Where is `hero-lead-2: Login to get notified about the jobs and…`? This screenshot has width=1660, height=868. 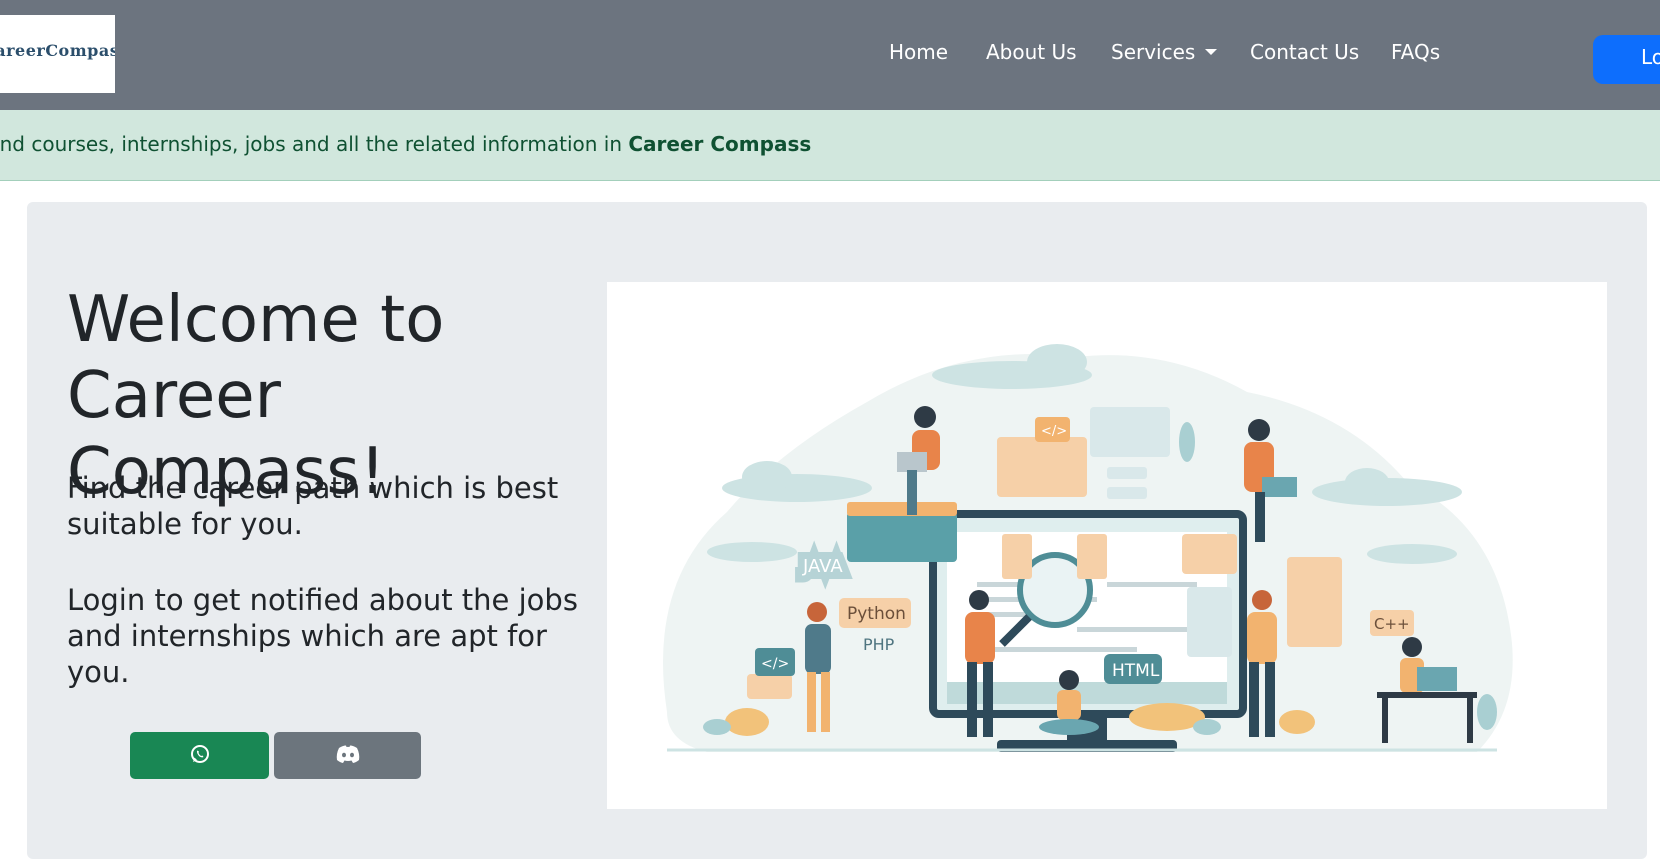
hero-lead-2: Login to get notified about the jobs and… is located at coordinates (322, 636).